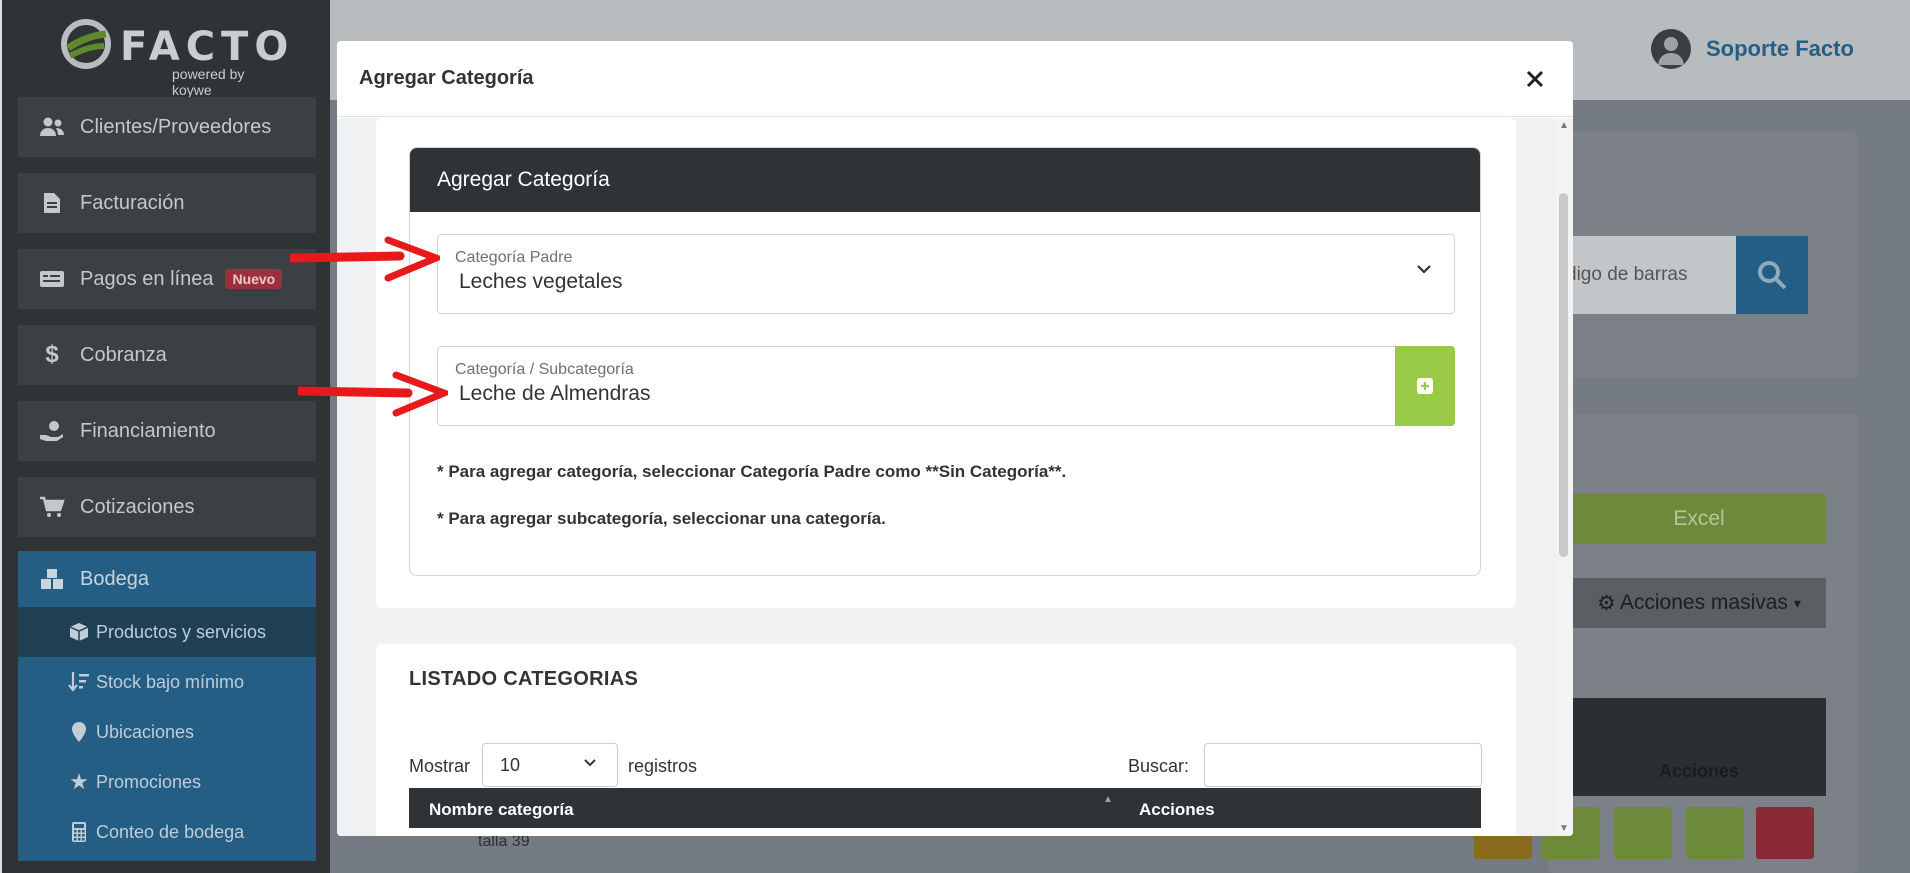 This screenshot has width=1910, height=873. I want to click on document-icon, so click(52, 203).